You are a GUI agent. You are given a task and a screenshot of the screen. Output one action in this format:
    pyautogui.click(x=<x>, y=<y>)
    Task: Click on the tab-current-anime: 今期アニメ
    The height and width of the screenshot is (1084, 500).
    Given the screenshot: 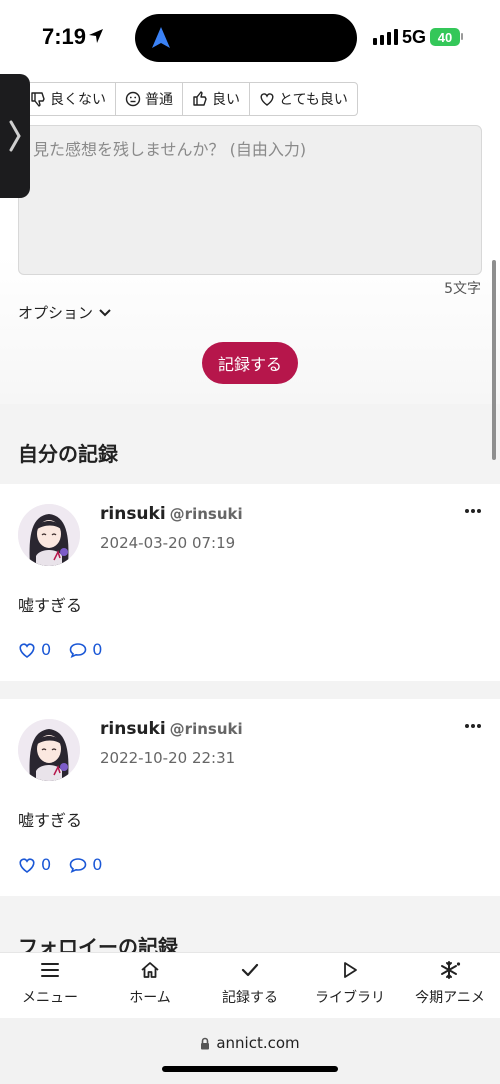 What is the action you would take?
    pyautogui.click(x=450, y=985)
    